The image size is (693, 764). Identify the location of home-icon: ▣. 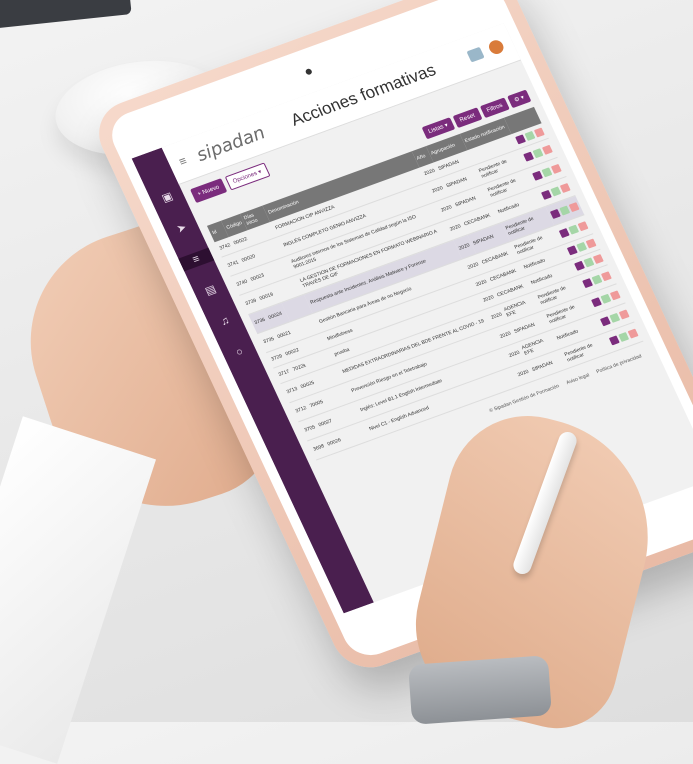
(167, 198).